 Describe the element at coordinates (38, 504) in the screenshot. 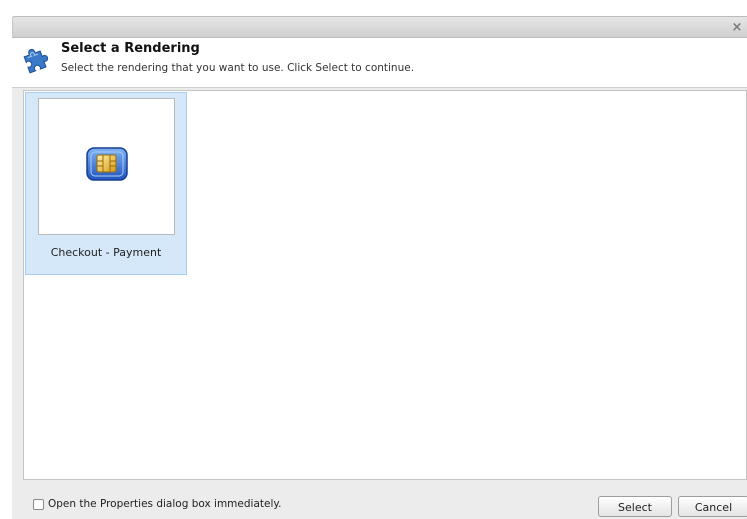

I see `open-properties-checkbox` at that location.